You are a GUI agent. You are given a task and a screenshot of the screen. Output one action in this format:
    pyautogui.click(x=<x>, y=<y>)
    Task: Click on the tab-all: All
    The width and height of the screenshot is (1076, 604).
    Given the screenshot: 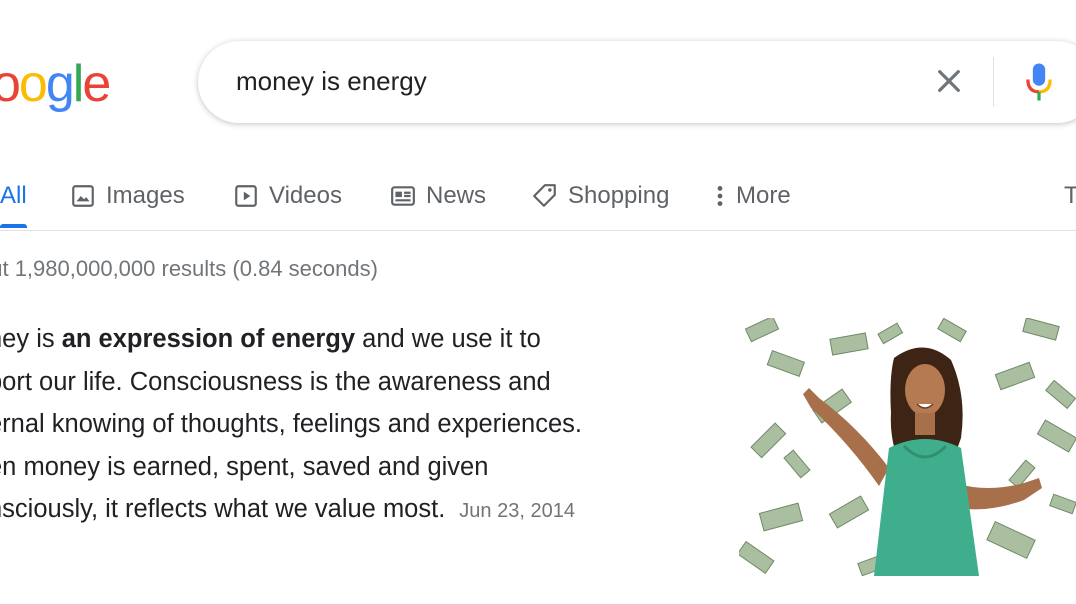 What is the action you would take?
    pyautogui.click(x=13, y=196)
    